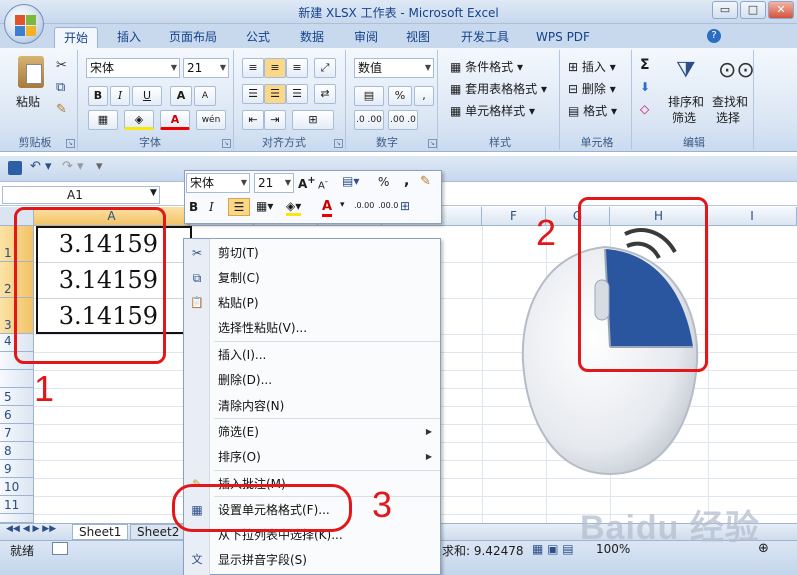  Describe the element at coordinates (714, 36) in the screenshot. I see `help-icon: ?` at that location.